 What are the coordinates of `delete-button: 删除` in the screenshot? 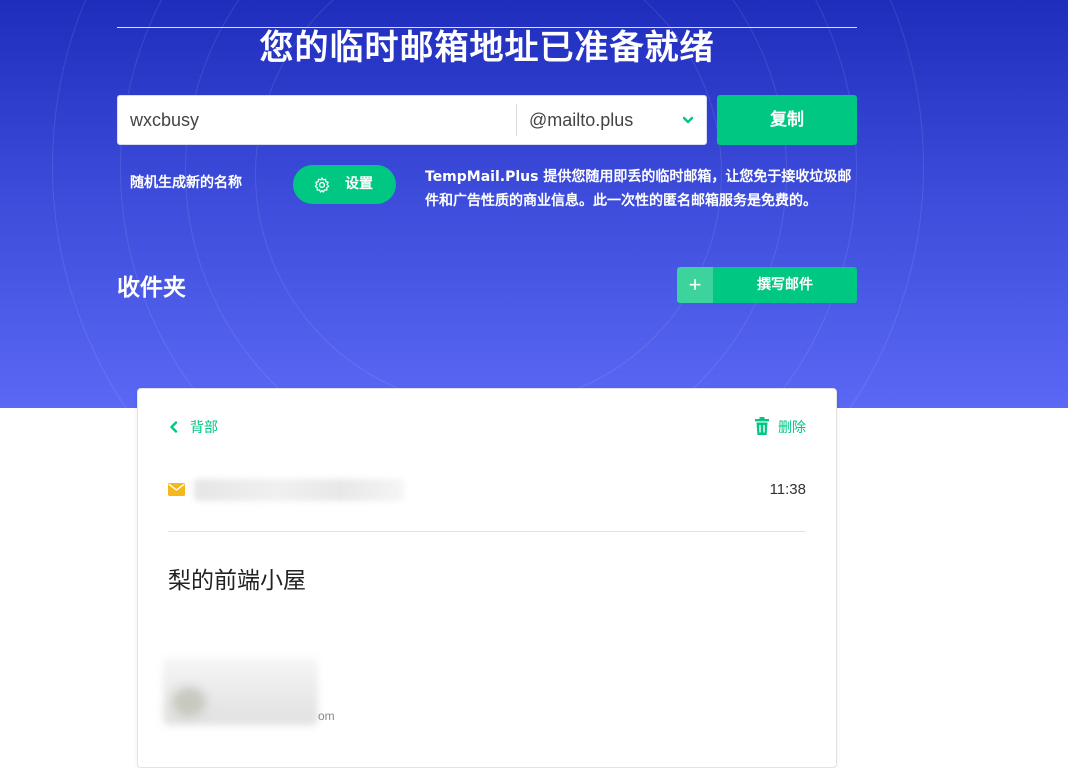 It's located at (780, 427).